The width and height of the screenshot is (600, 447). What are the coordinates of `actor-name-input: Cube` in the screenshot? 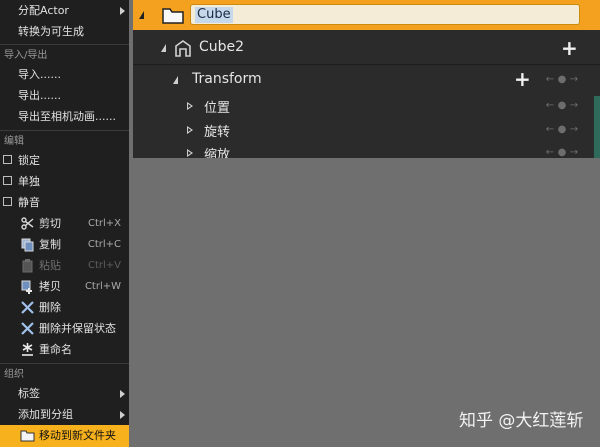 It's located at (385, 14).